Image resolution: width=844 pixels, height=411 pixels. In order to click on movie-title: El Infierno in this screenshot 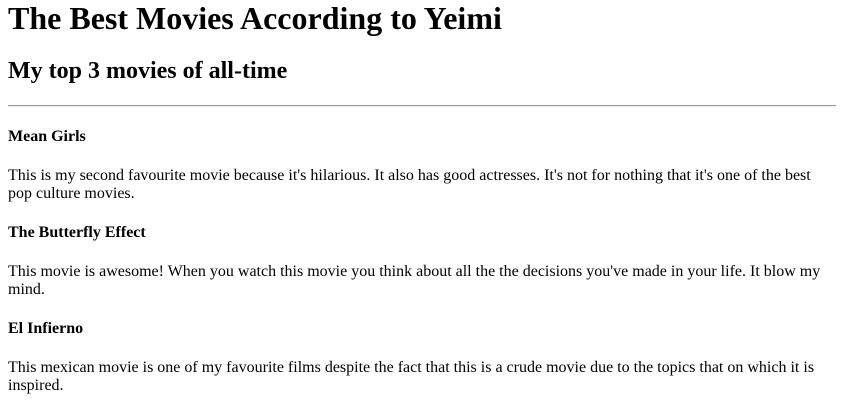, I will do `click(46, 328)`.